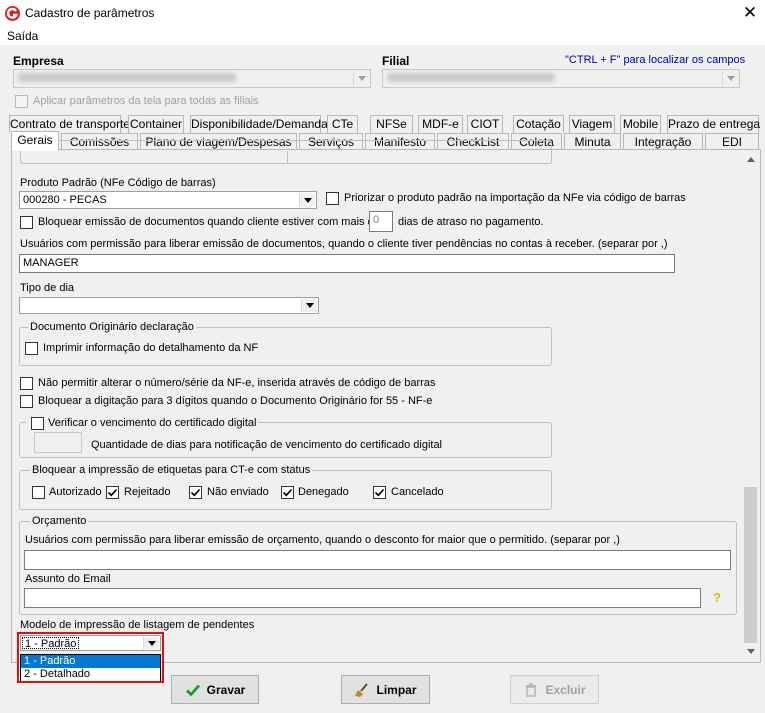  I want to click on menu-bar: Saída, so click(382, 36).